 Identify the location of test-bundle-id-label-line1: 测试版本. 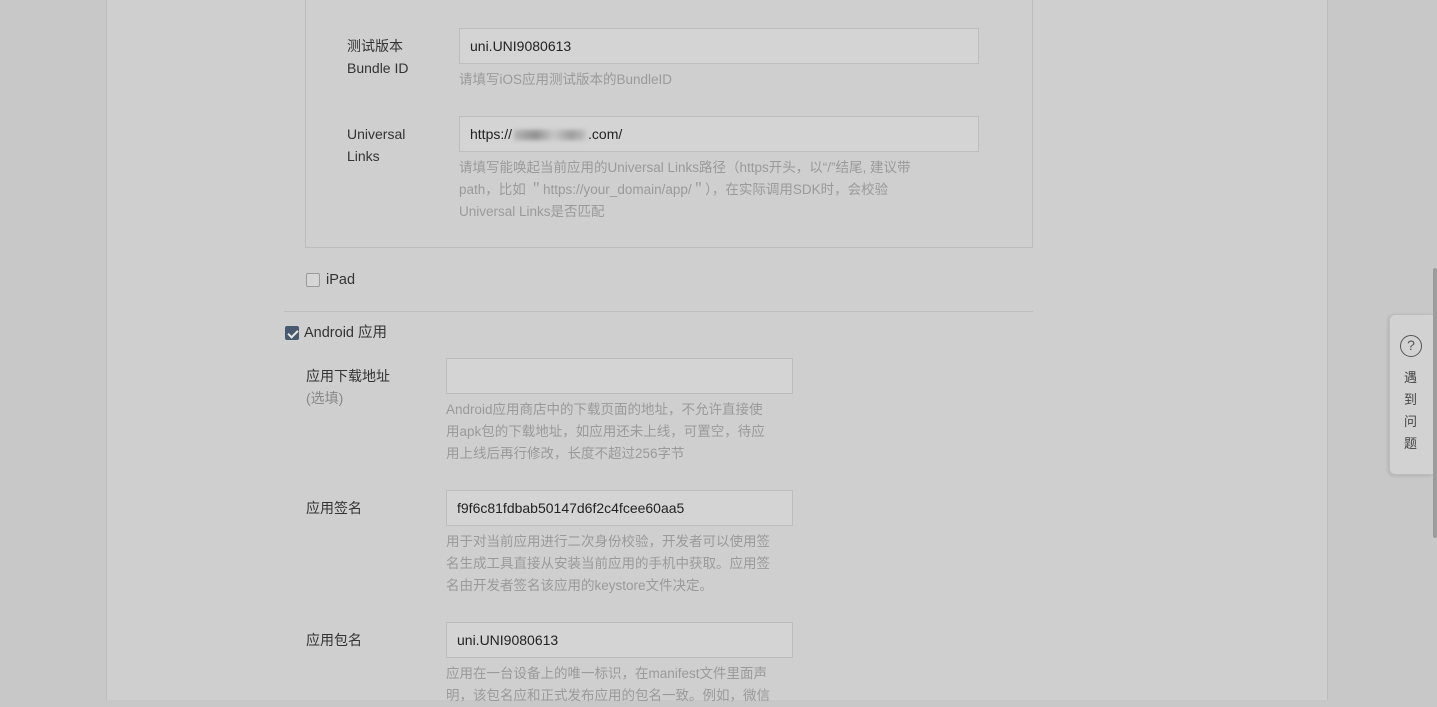
(375, 46).